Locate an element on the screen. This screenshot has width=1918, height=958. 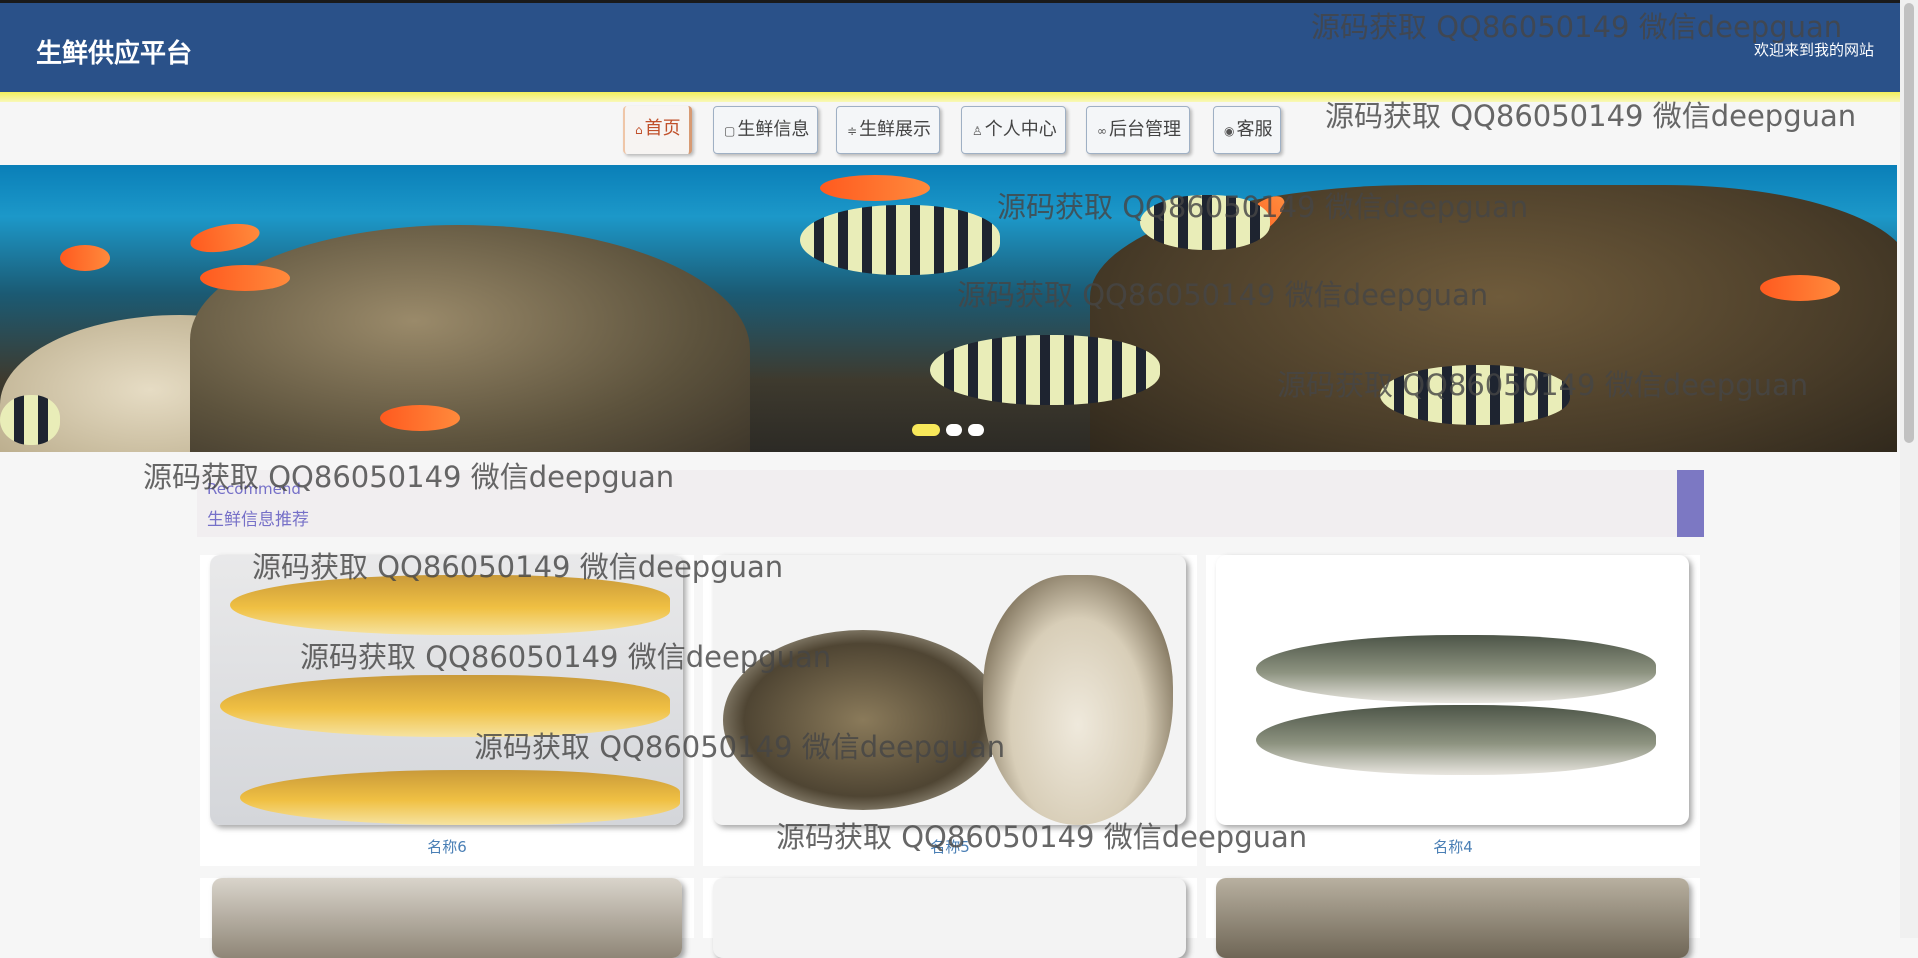
nav-personal-center: ♙ 个人中心 is located at coordinates (1013, 130).